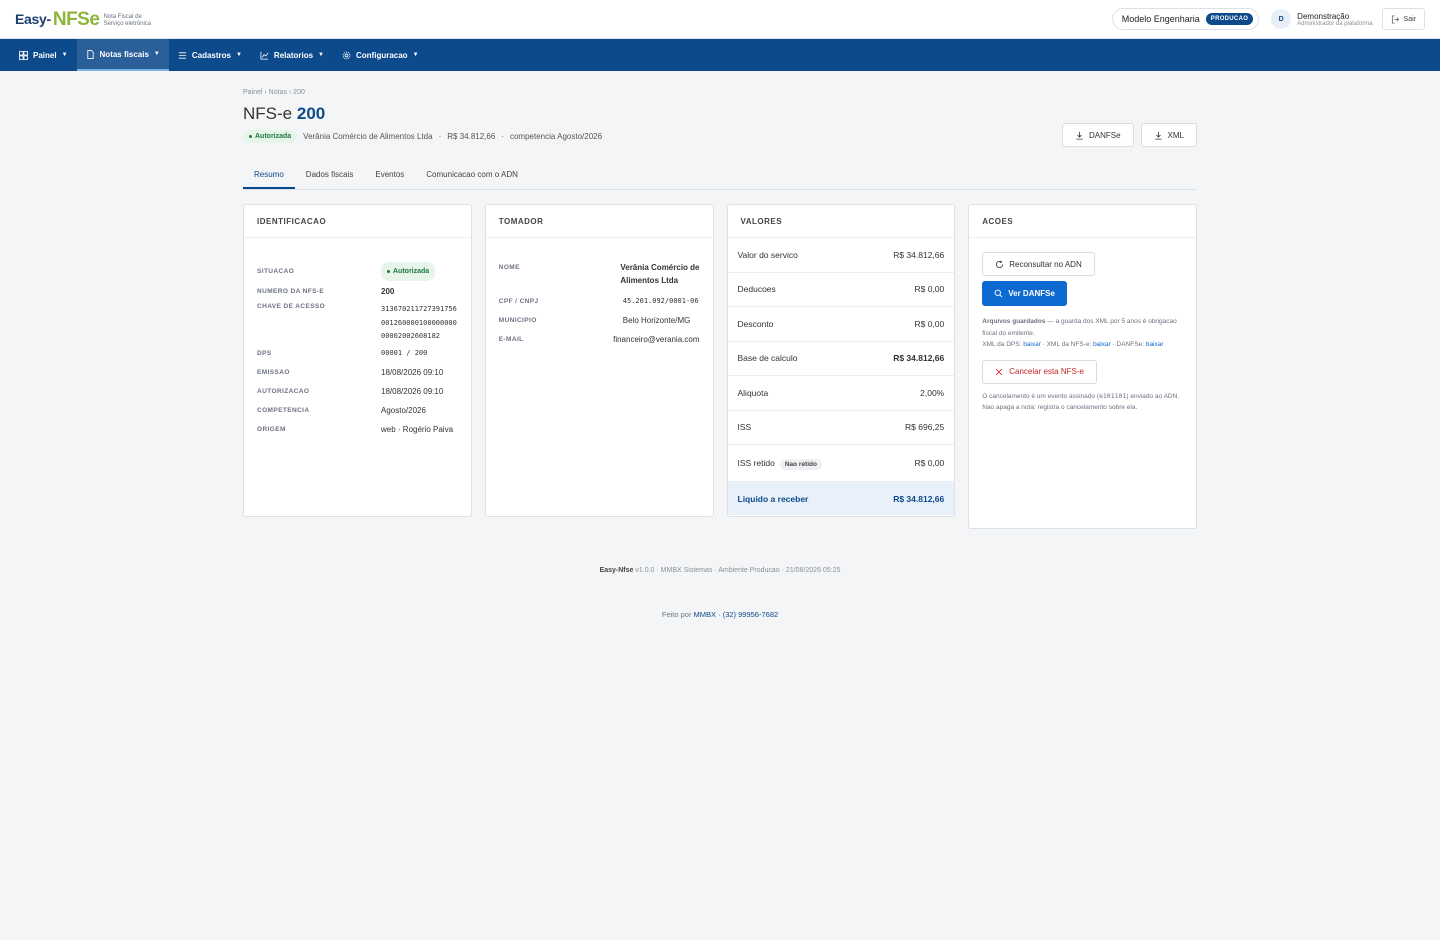 This screenshot has height=940, width=1440. I want to click on avatar: D, so click(1281, 19).